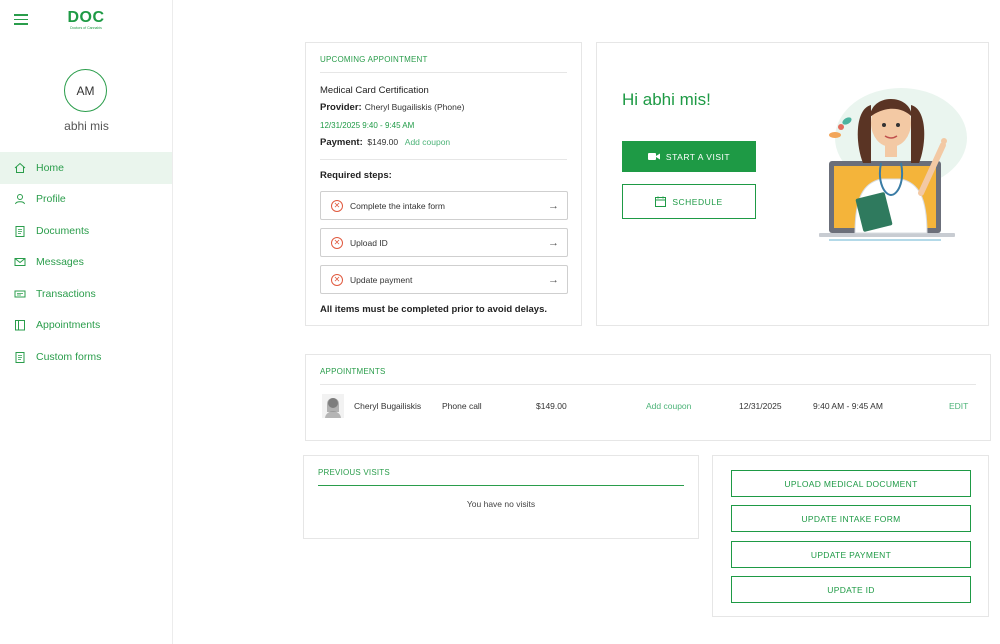 The height and width of the screenshot is (644, 1000). Describe the element at coordinates (354, 472) in the screenshot. I see `section-label: PREVIOUS VISITS` at that location.